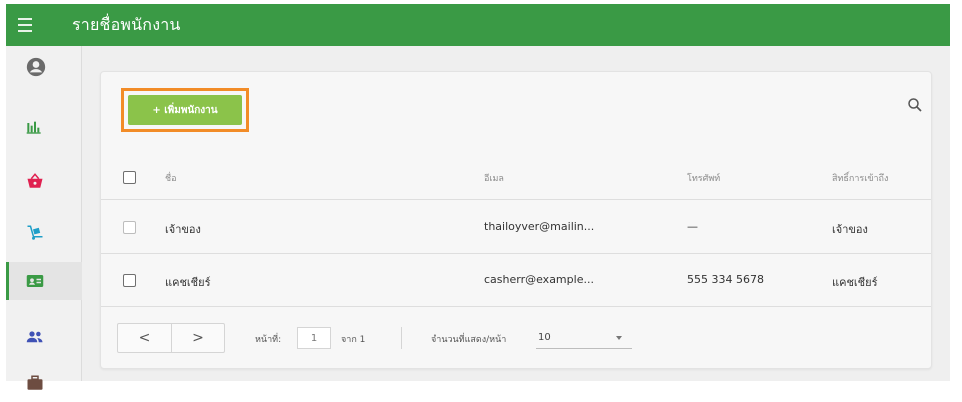  What do you see at coordinates (544, 337) in the screenshot?
I see `per-page-value: 10` at bounding box center [544, 337].